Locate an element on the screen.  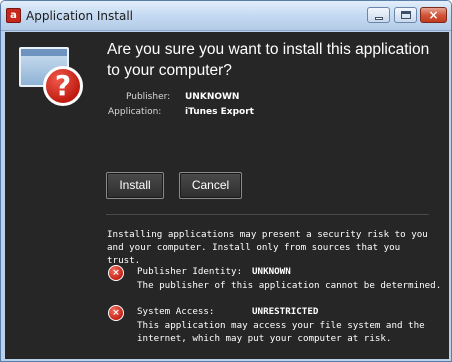
adobe-air-app-icon: a is located at coordinates (13, 15).